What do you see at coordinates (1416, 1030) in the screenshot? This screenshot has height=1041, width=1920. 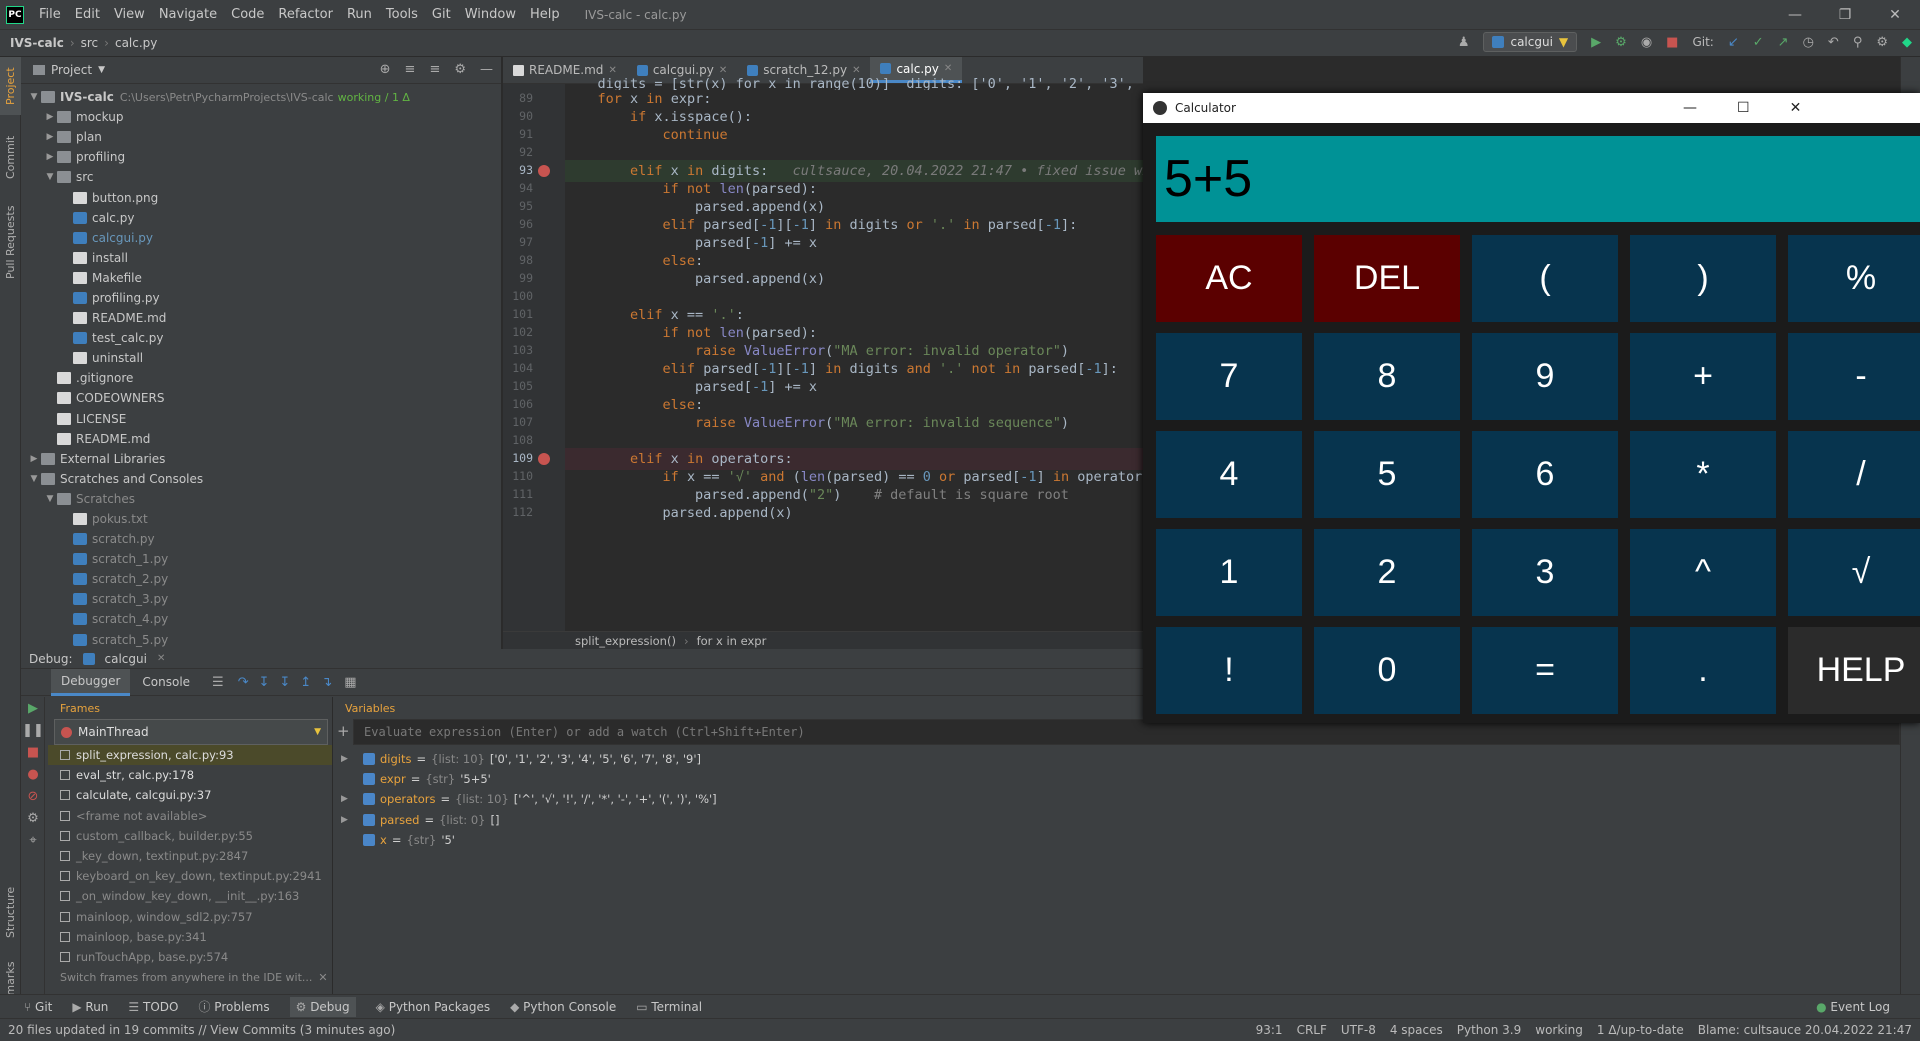 I see `indent-setting: 4 spaces` at bounding box center [1416, 1030].